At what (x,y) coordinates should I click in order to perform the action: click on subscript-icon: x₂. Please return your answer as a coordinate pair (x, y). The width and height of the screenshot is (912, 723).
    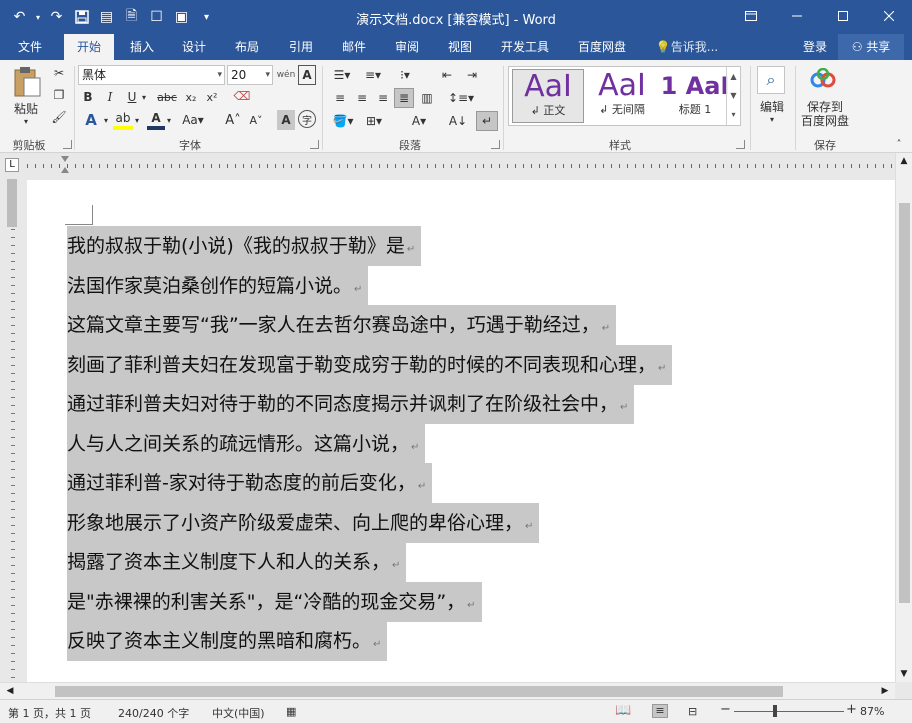
    Looking at the image, I should click on (191, 97).